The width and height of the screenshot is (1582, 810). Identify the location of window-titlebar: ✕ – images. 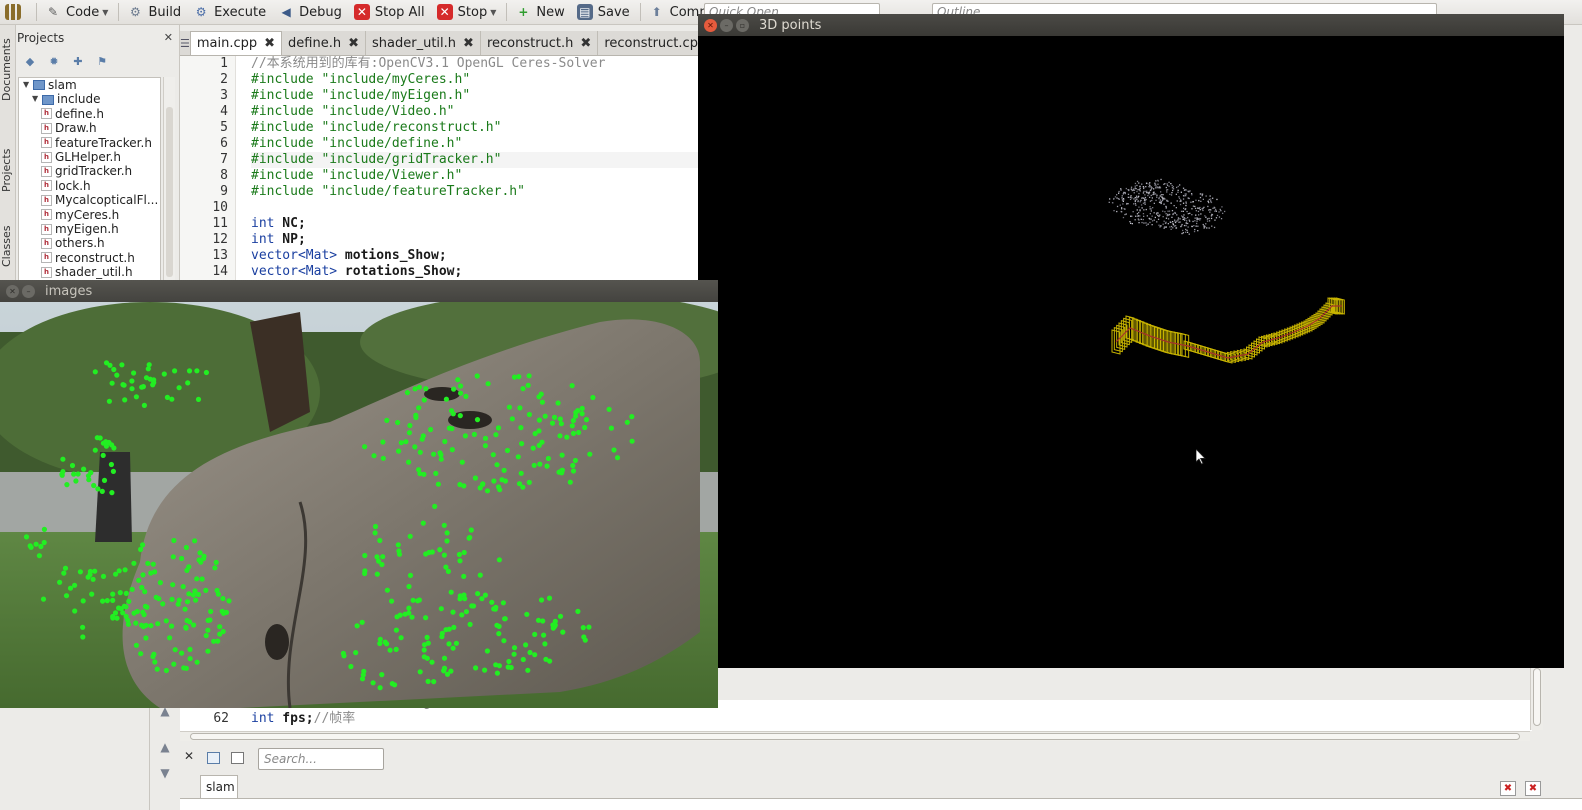
(359, 291).